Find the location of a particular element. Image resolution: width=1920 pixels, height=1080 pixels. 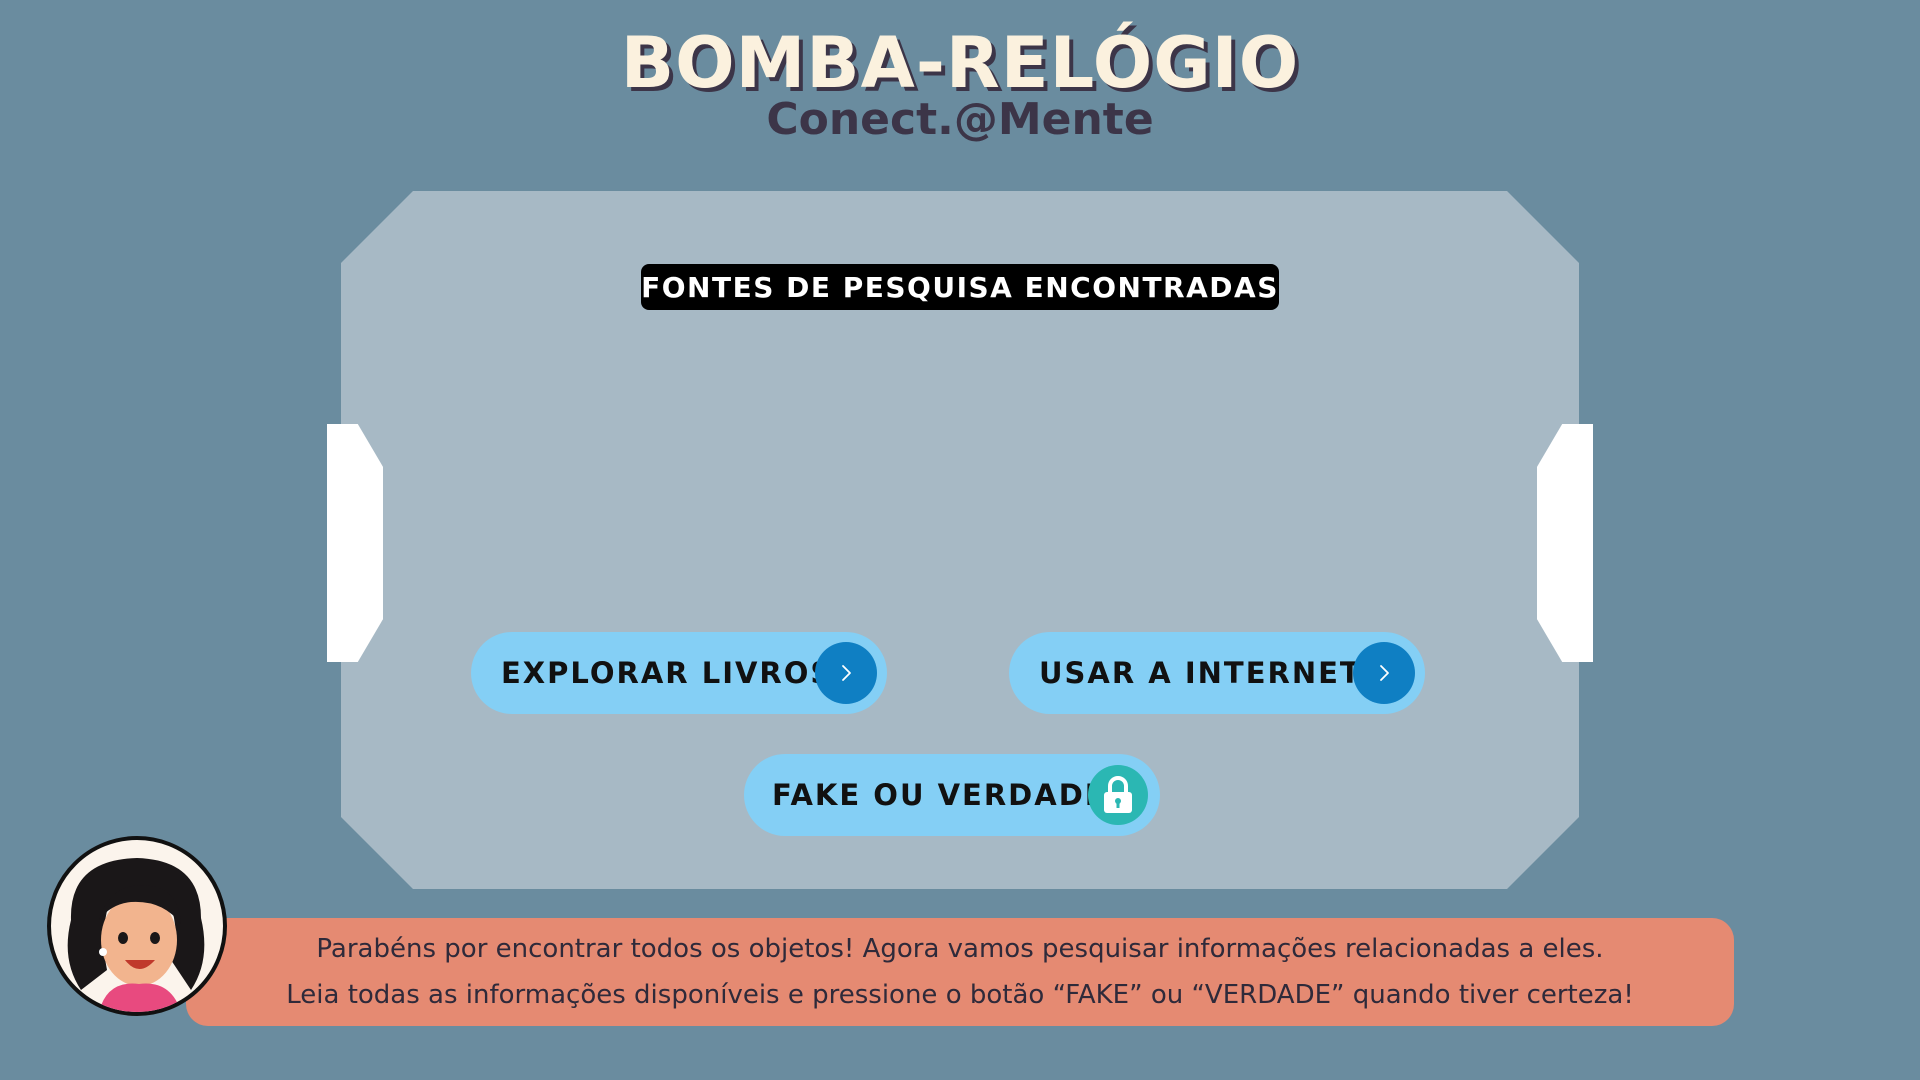

lock-icon is located at coordinates (1118, 795).